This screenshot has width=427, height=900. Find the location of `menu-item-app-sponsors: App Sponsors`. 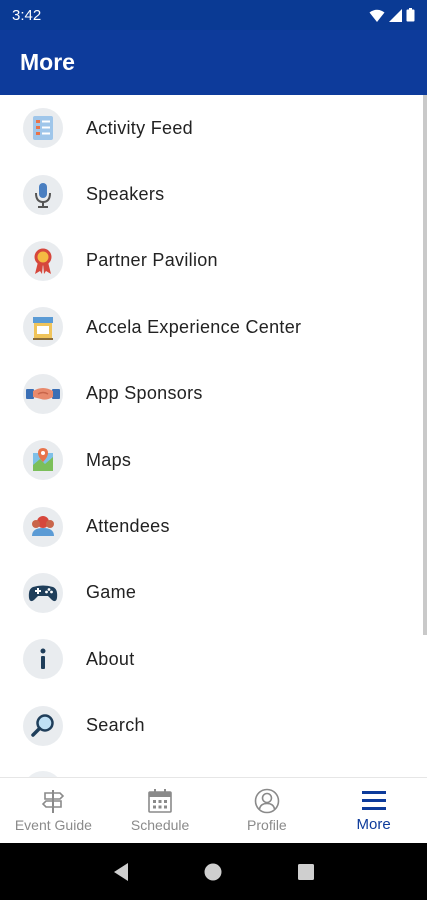

menu-item-app-sponsors: App Sponsors is located at coordinates (213, 394).